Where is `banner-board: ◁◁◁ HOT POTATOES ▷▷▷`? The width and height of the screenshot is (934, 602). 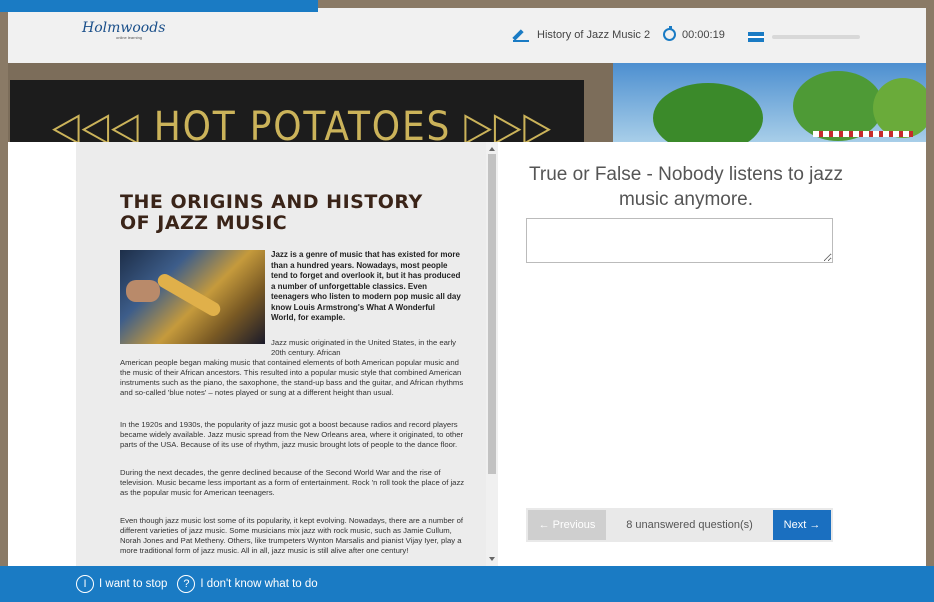
banner-board: ◁◁◁ HOT POTATOES ▷▷▷ is located at coordinates (297, 111).